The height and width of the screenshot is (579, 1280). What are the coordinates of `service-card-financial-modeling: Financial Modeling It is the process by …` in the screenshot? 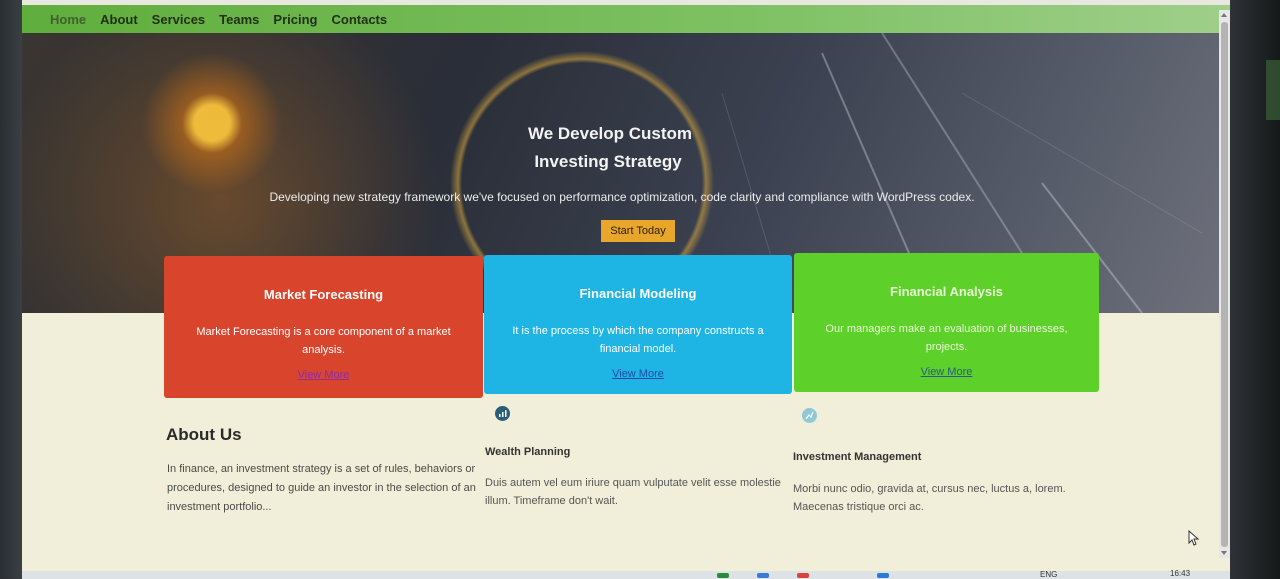 It's located at (638, 324).